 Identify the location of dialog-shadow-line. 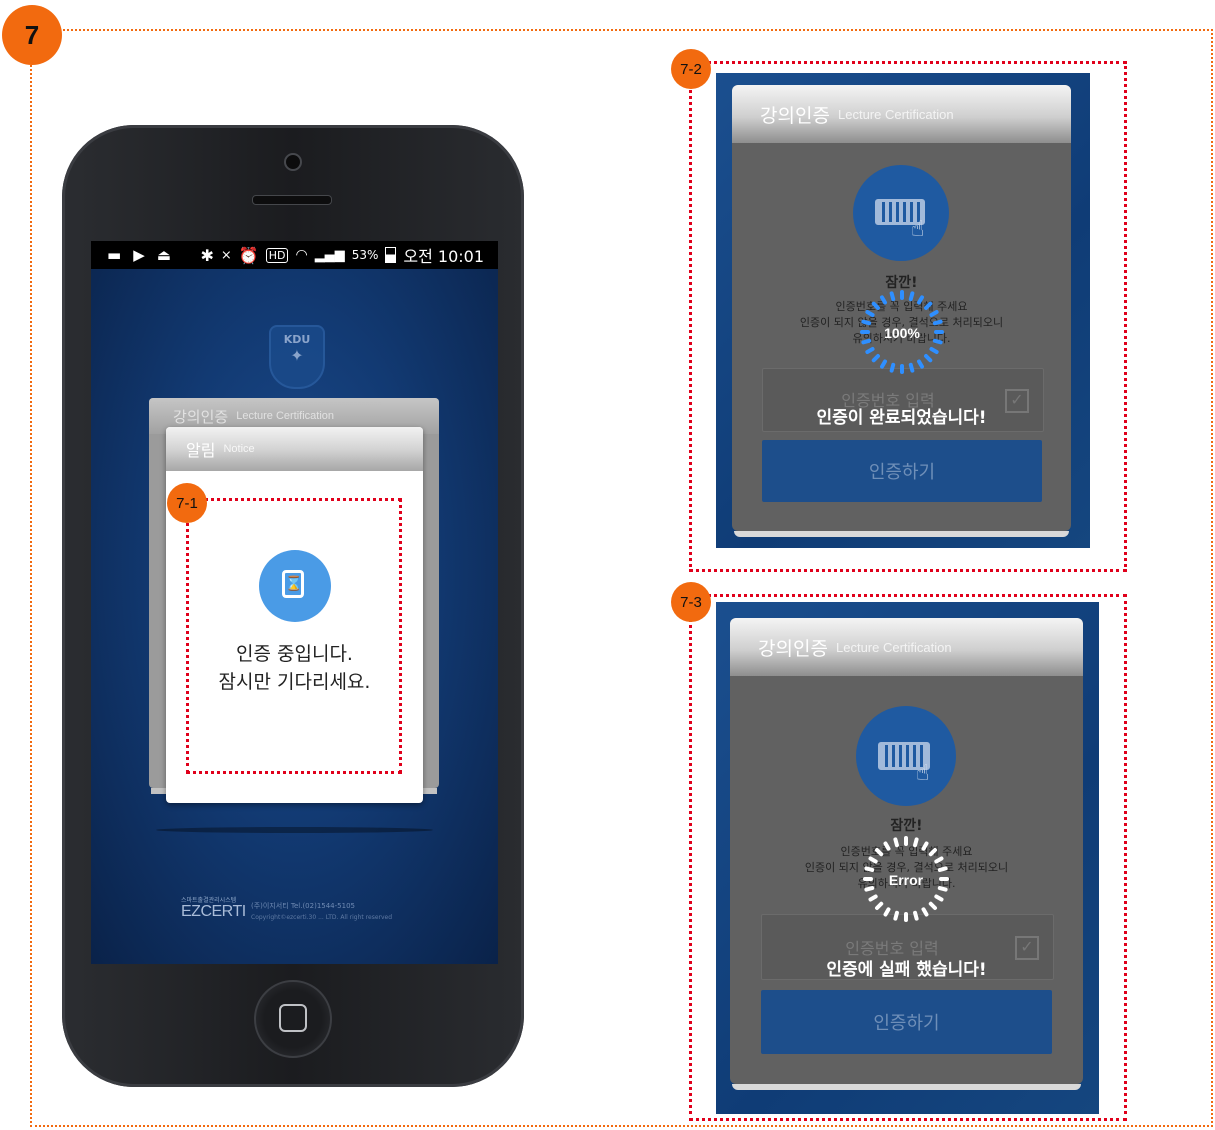
(294, 830).